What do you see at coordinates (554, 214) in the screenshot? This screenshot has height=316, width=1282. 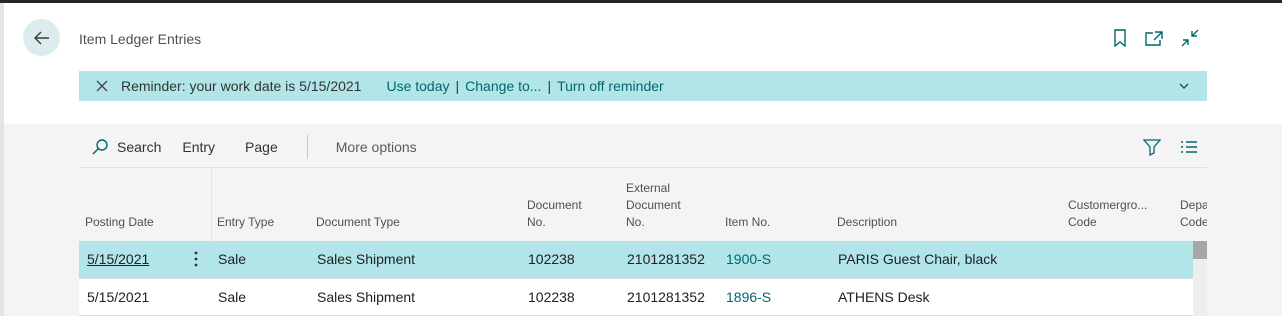 I see `column-header-document-no: Document No.` at bounding box center [554, 214].